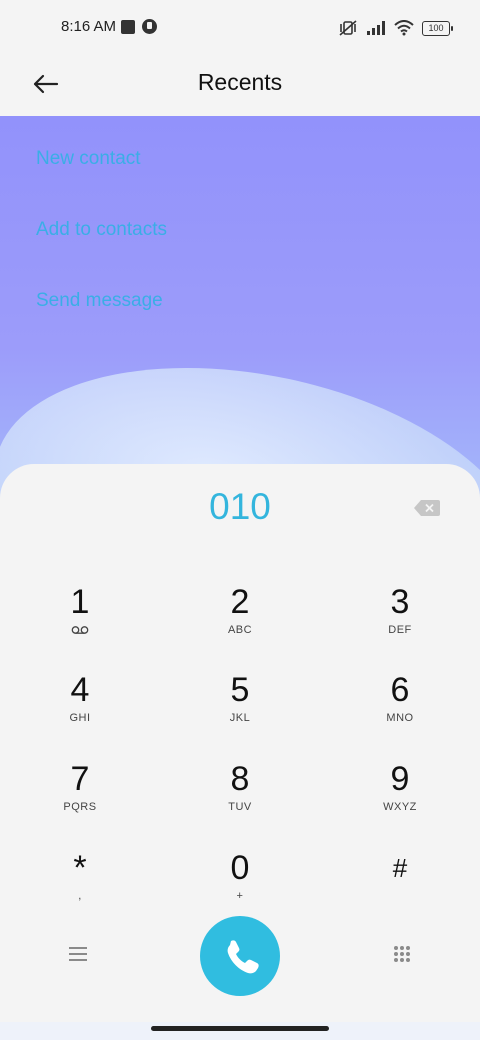 Image resolution: width=480 pixels, height=1040 pixels. I want to click on key-letters: WXYZ, so click(400, 807).